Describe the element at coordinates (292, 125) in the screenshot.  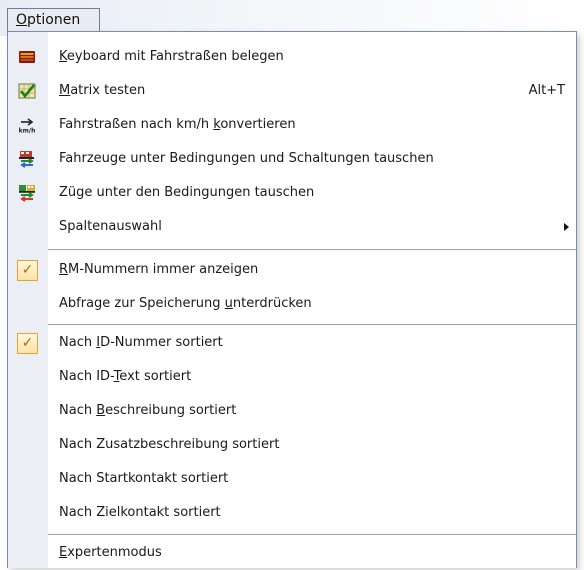
I see `menu-item-kmh-konvertieren: km/h Fahrstraßen nach km/h konvertieren` at that location.